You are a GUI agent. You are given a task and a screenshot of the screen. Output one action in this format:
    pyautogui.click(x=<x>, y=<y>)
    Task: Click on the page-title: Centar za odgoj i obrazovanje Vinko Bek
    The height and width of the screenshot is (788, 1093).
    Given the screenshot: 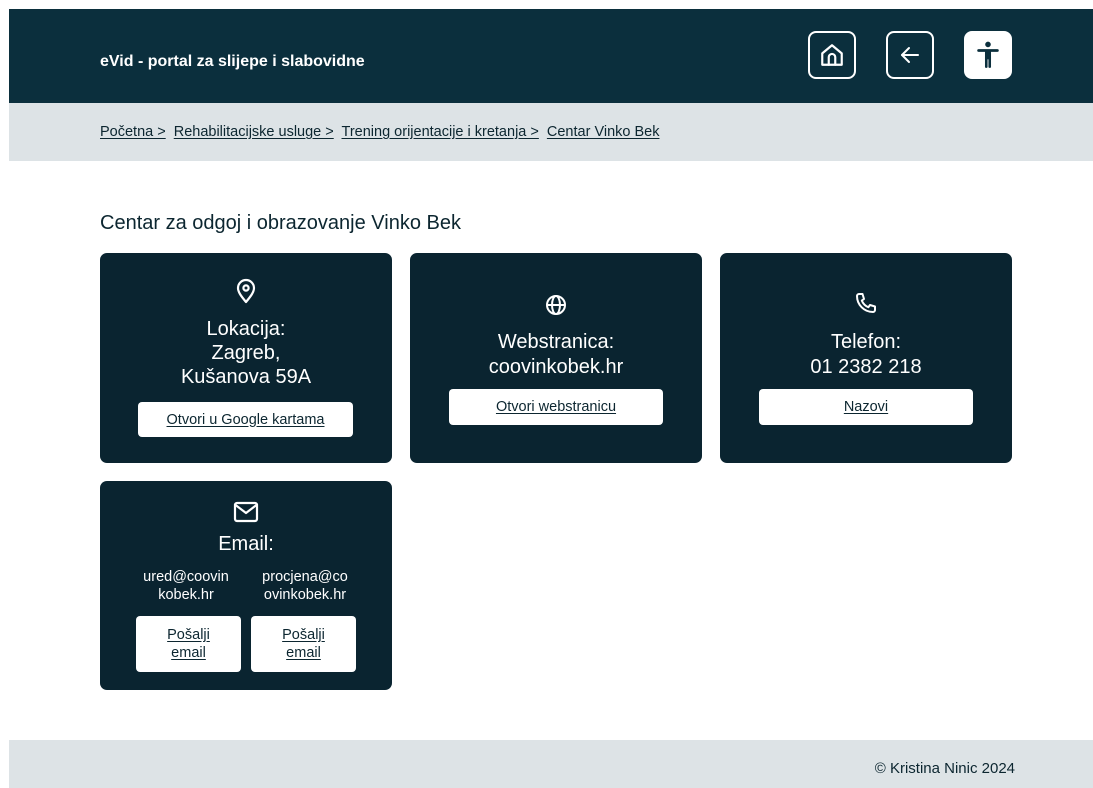 What is the action you would take?
    pyautogui.click(x=280, y=223)
    